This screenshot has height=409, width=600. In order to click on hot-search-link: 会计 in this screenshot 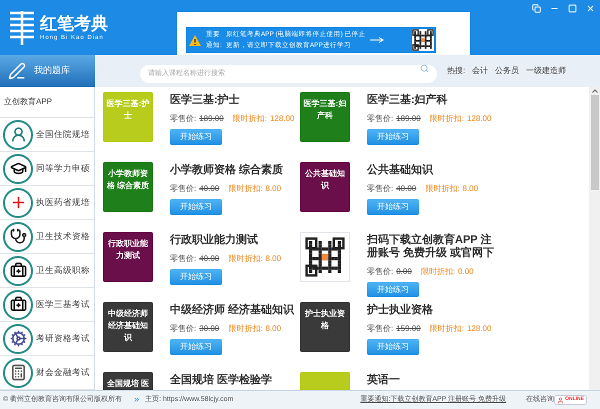, I will do `click(480, 71)`.